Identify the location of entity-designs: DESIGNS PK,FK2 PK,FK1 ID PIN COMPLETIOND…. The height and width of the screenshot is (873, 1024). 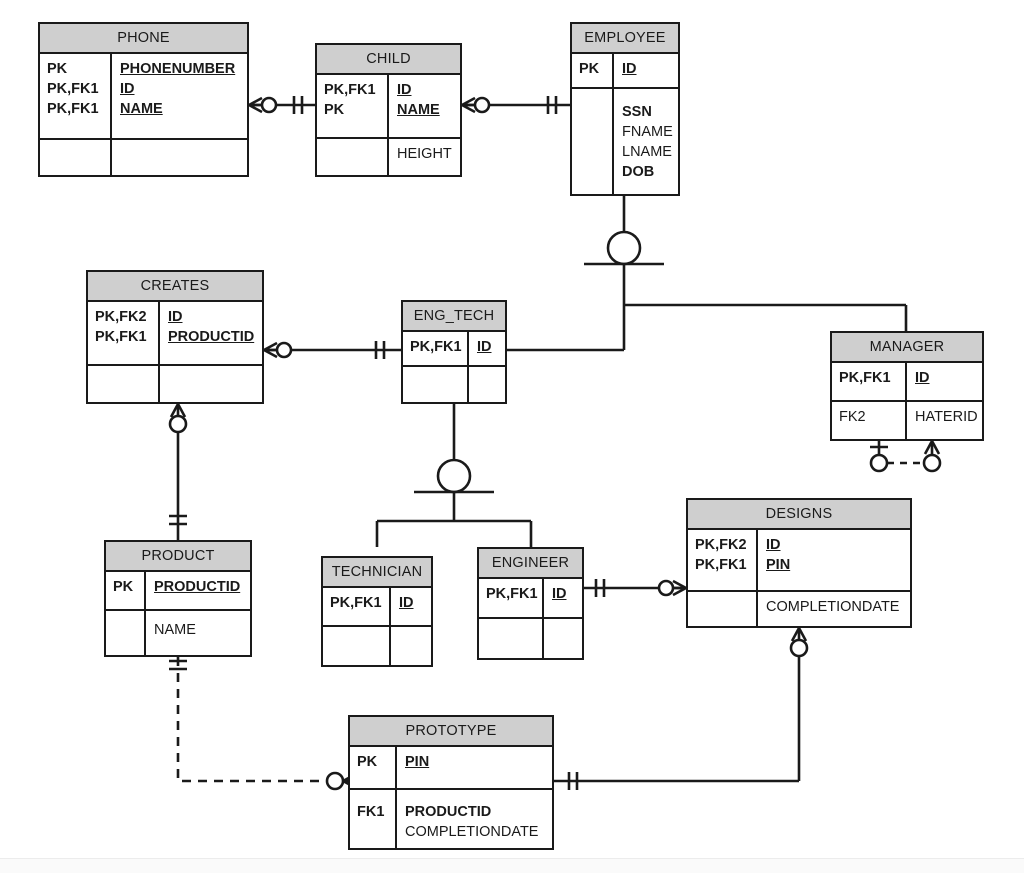
(799, 563).